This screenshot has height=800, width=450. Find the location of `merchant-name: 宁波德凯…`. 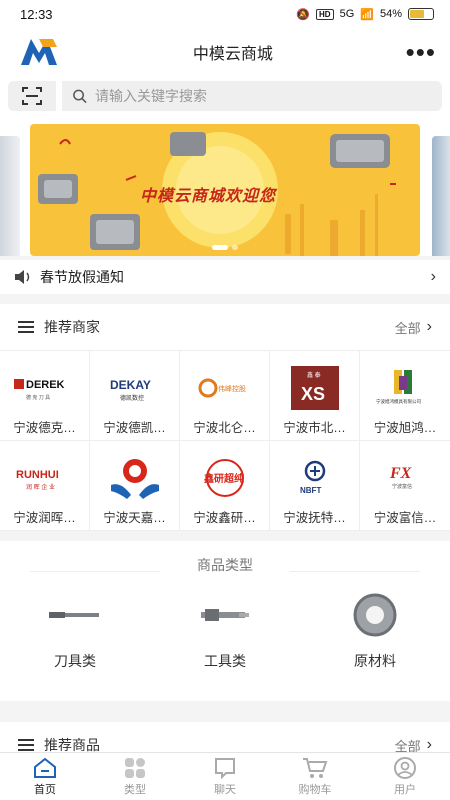

merchant-name: 宁波德凯… is located at coordinates (134, 428).